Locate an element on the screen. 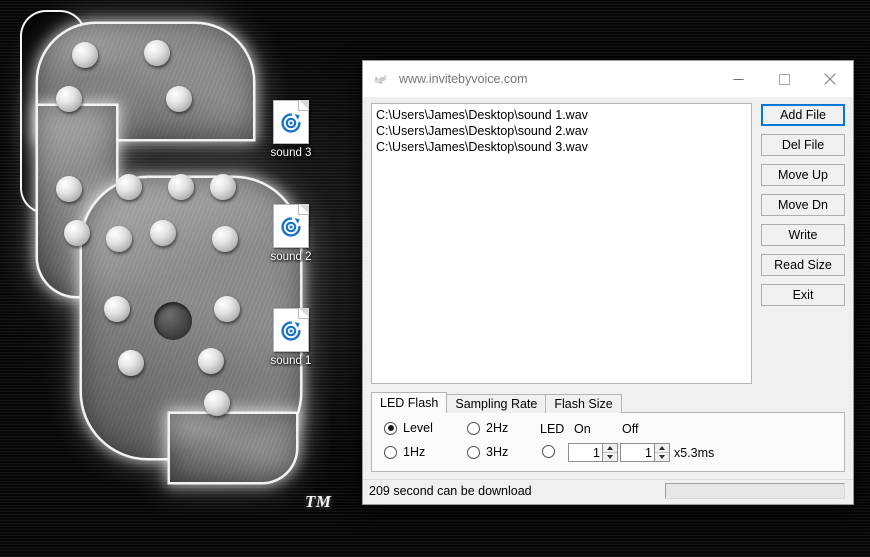  add-file-button: Add File is located at coordinates (803, 115).